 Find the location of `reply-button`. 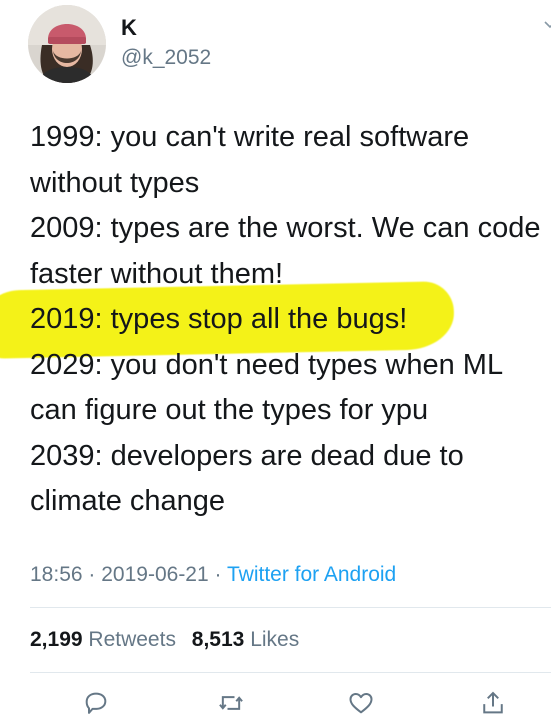

reply-button is located at coordinates (96, 703).